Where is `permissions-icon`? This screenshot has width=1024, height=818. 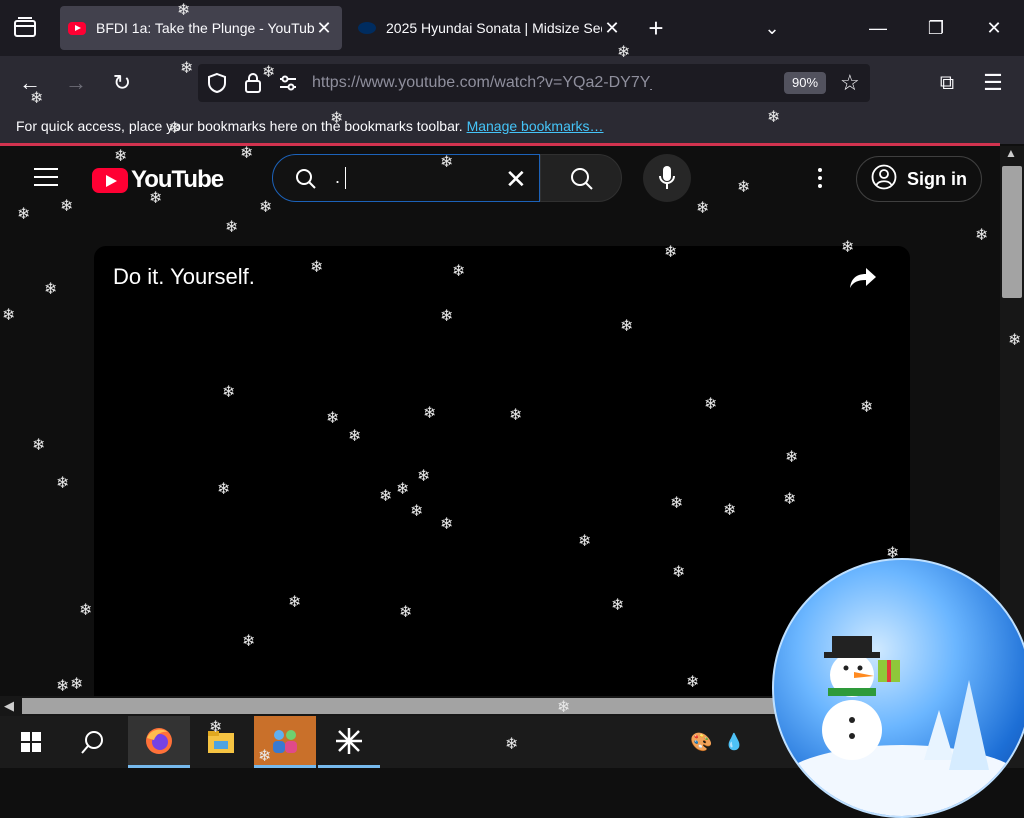
permissions-icon is located at coordinates (288, 85).